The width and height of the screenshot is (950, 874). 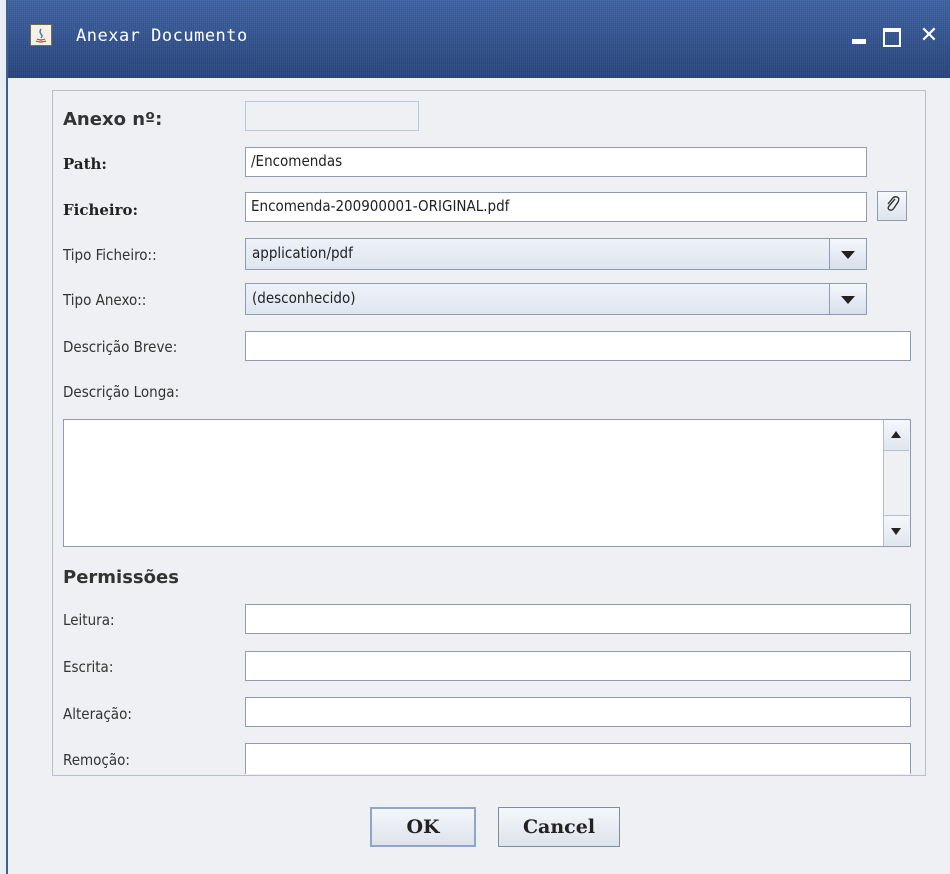 What do you see at coordinates (578, 666) in the screenshot?
I see `escrita-field` at bounding box center [578, 666].